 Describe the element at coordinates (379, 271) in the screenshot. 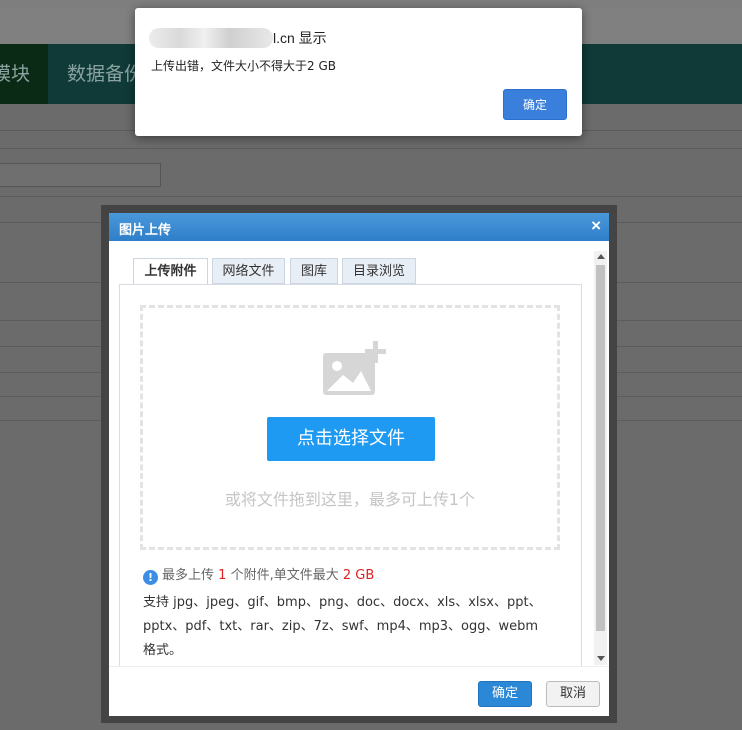

I see `tab-directory-browse: 目录浏览` at that location.